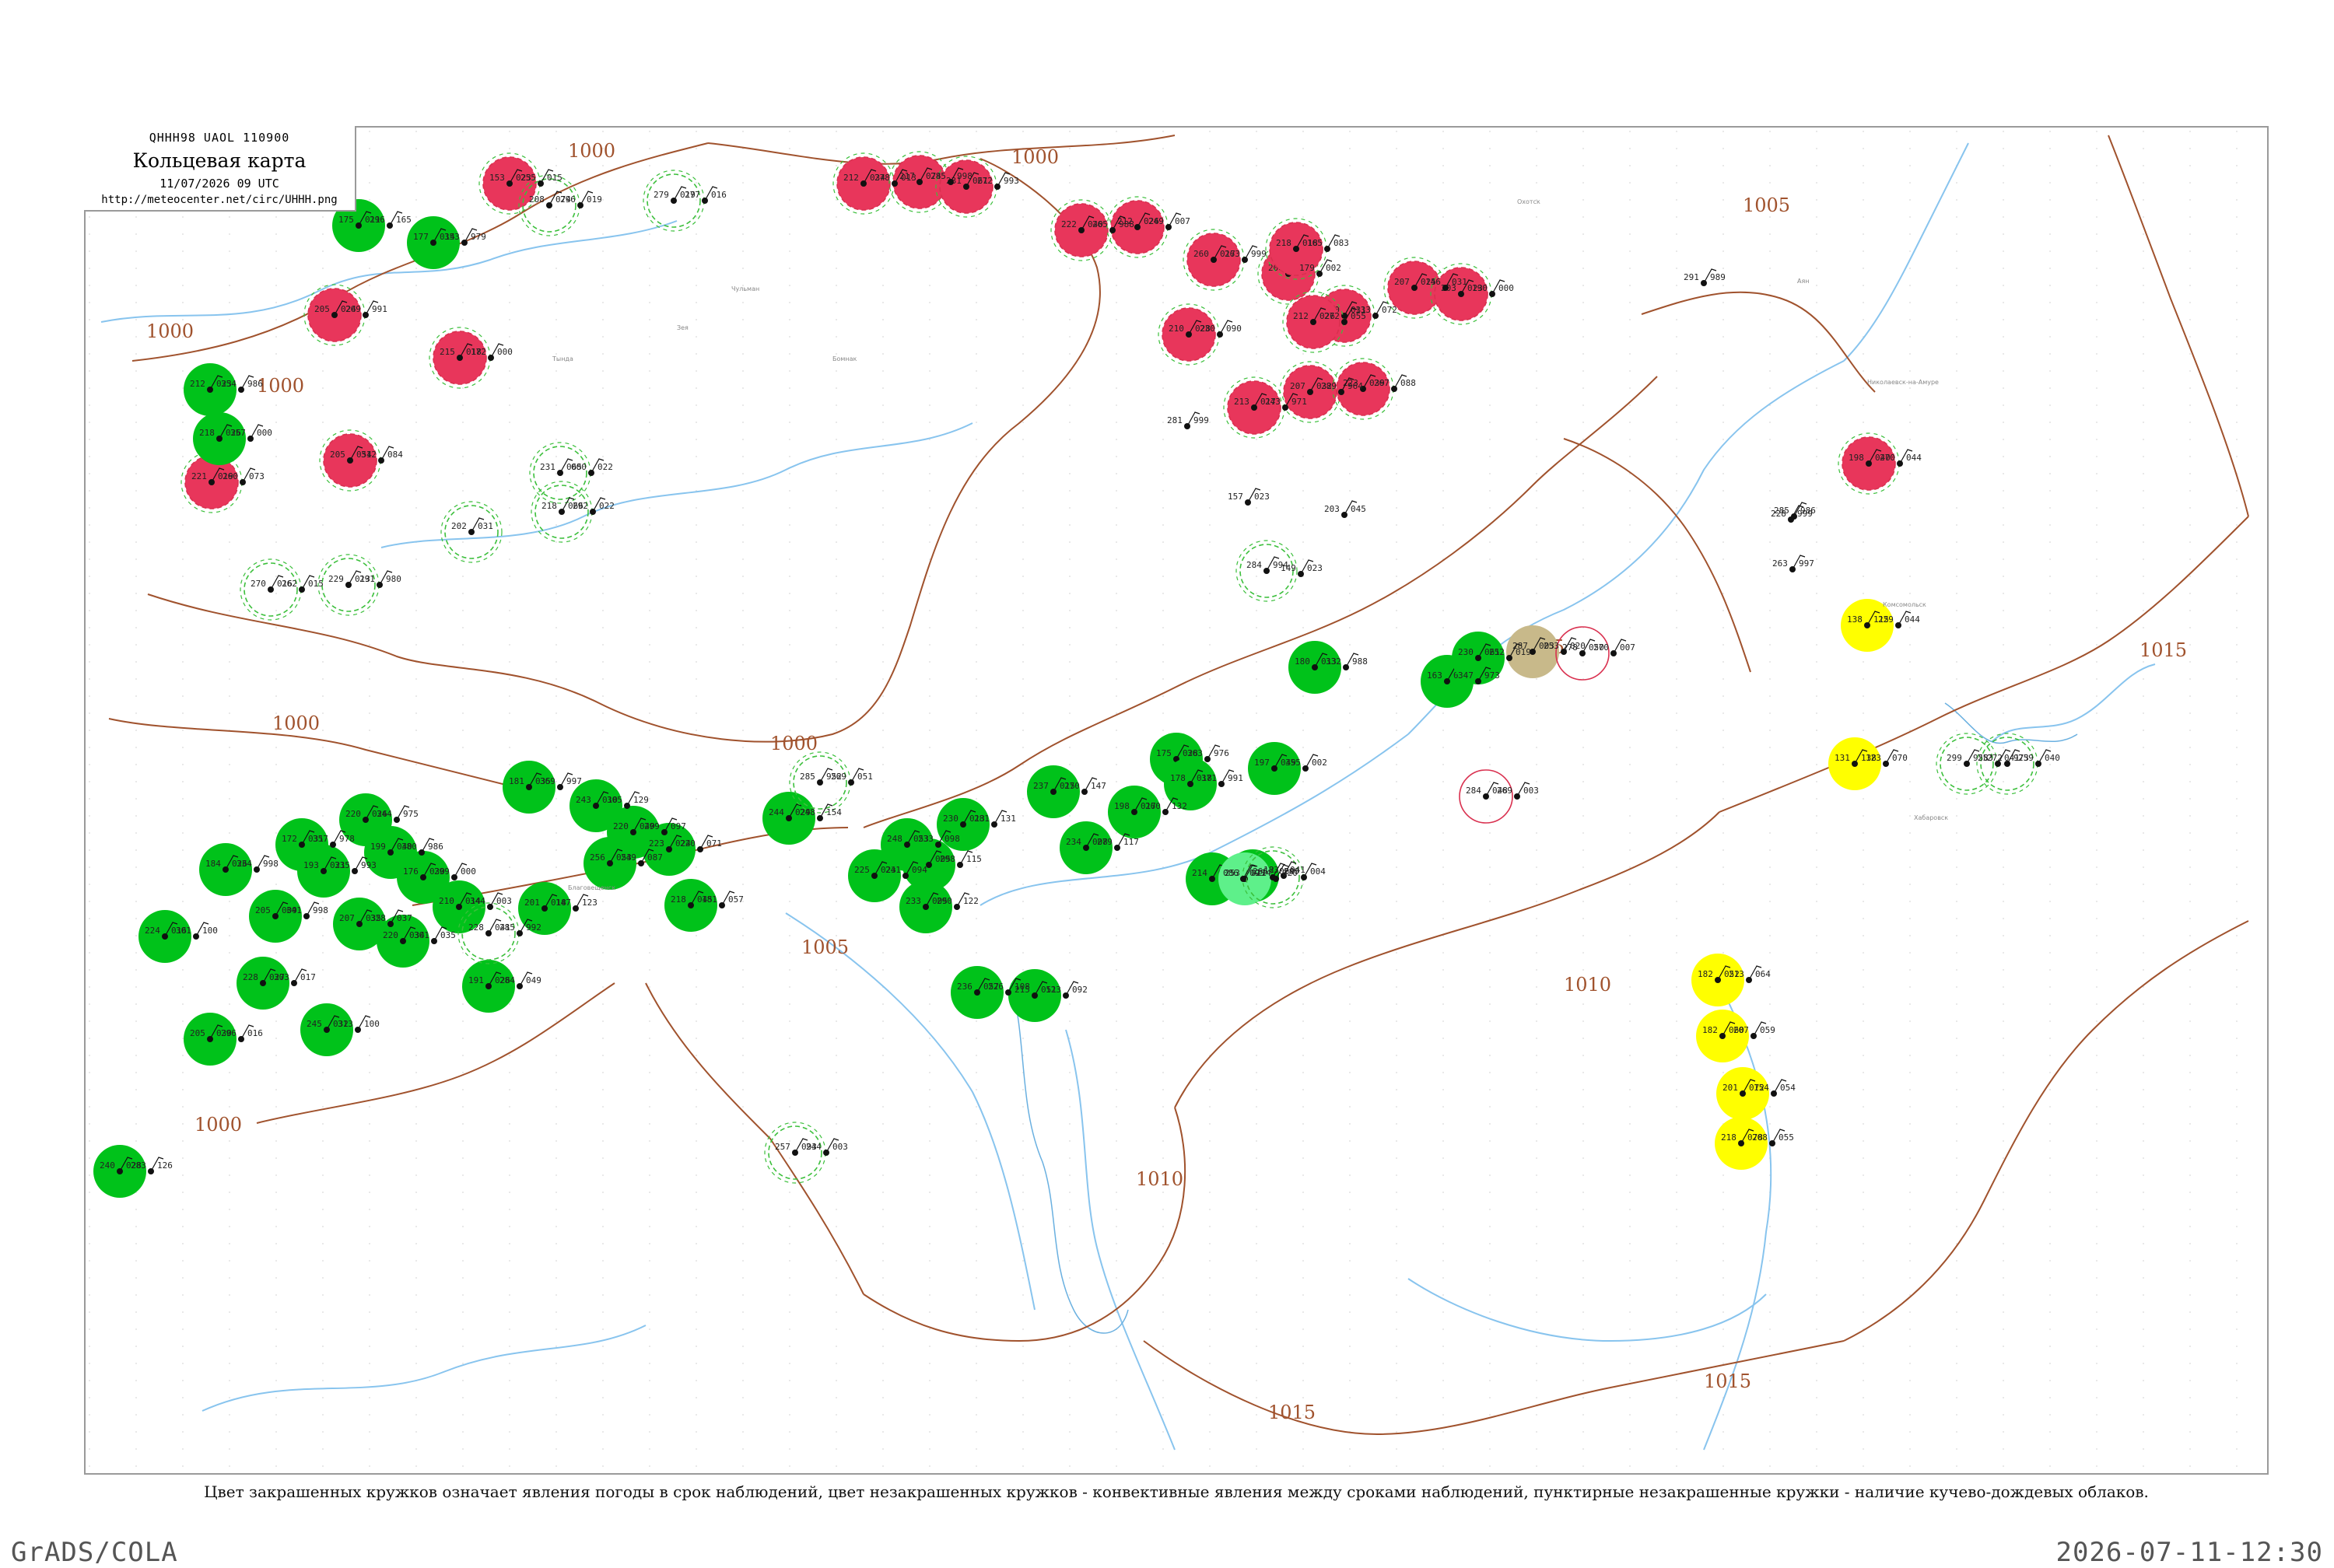 The width and height of the screenshot is (2334, 1568). I want to click on station-temperature: 296, so click(229, 1033).